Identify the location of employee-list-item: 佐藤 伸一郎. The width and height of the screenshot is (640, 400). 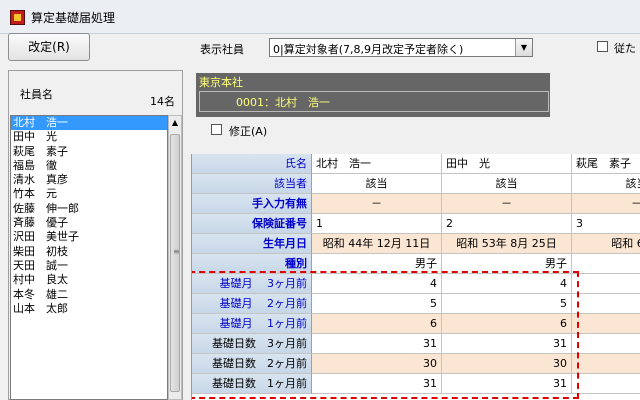
(89, 209).